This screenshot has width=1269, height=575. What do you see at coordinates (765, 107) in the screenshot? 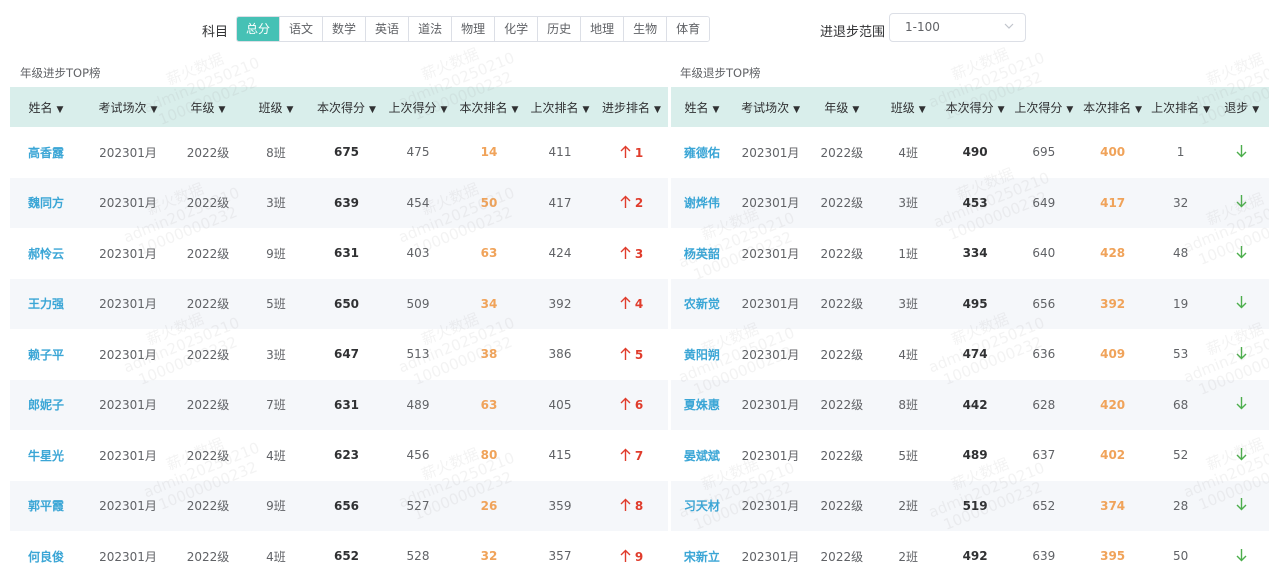
I see `column-header-label: 考试场次` at bounding box center [765, 107].